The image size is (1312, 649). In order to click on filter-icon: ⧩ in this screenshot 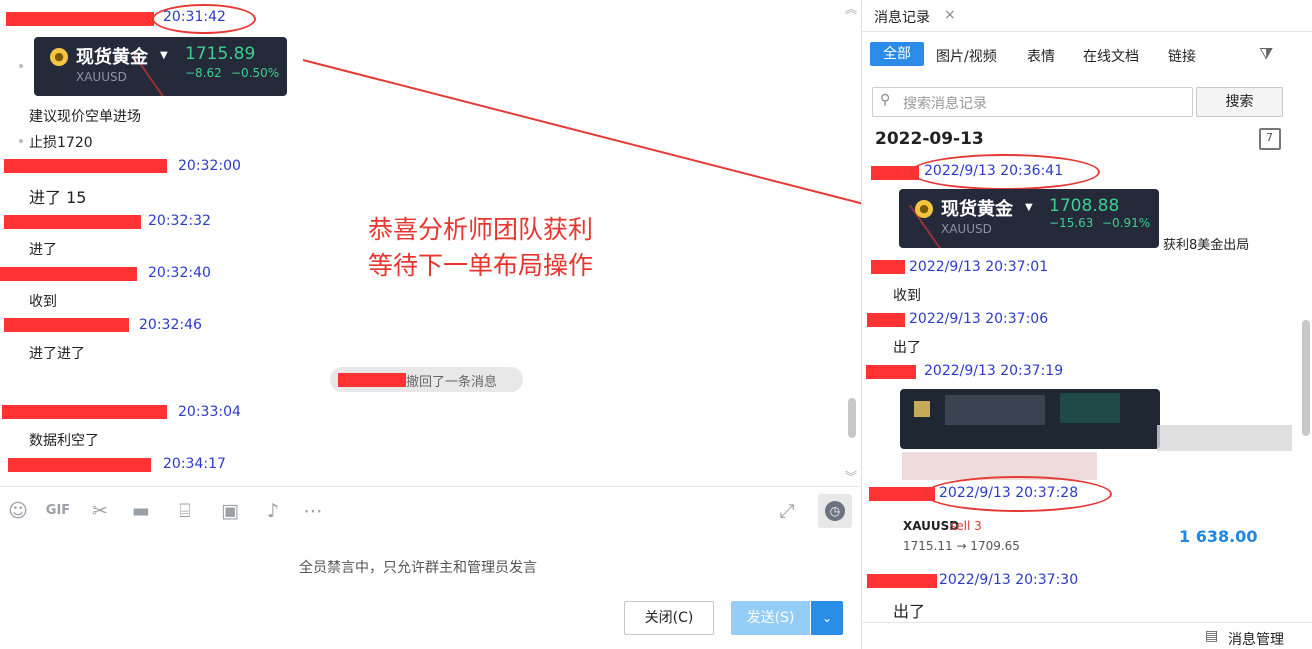, I will do `click(1266, 54)`.